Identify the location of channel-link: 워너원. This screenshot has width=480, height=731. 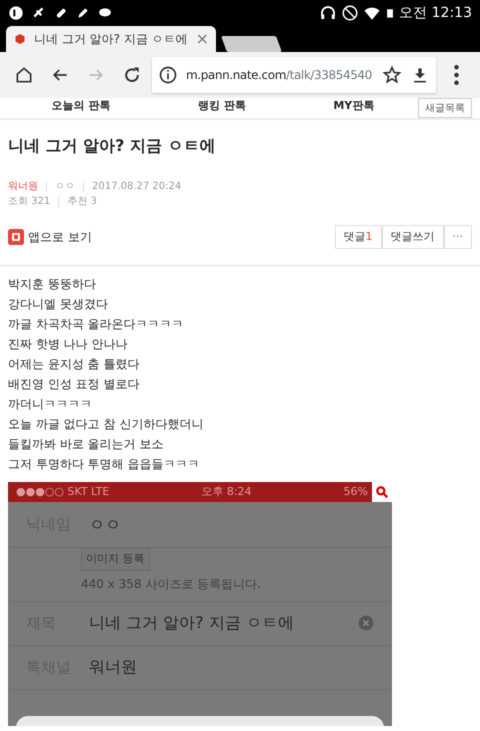
(23, 186).